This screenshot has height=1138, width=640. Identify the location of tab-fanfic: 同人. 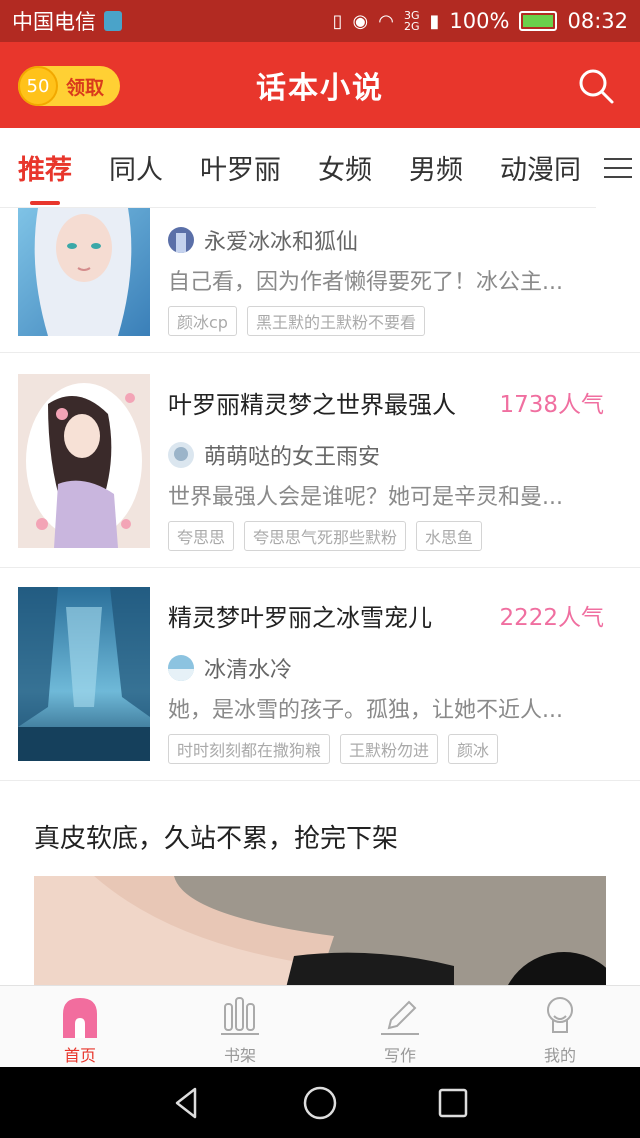
(136, 167).